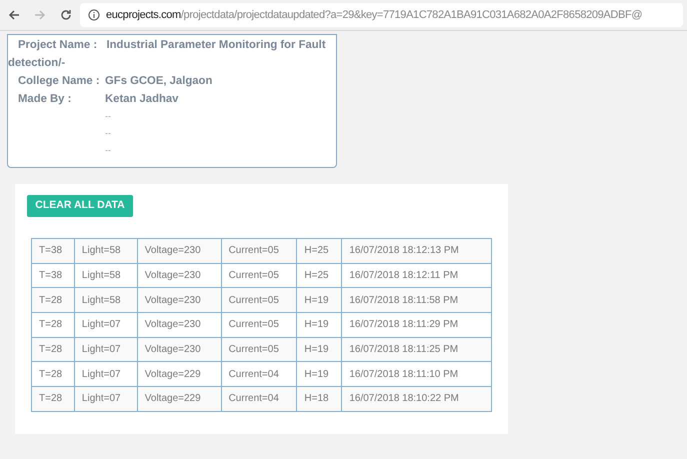  What do you see at coordinates (259, 399) in the screenshot?
I see `table-cell: Current=04` at bounding box center [259, 399].